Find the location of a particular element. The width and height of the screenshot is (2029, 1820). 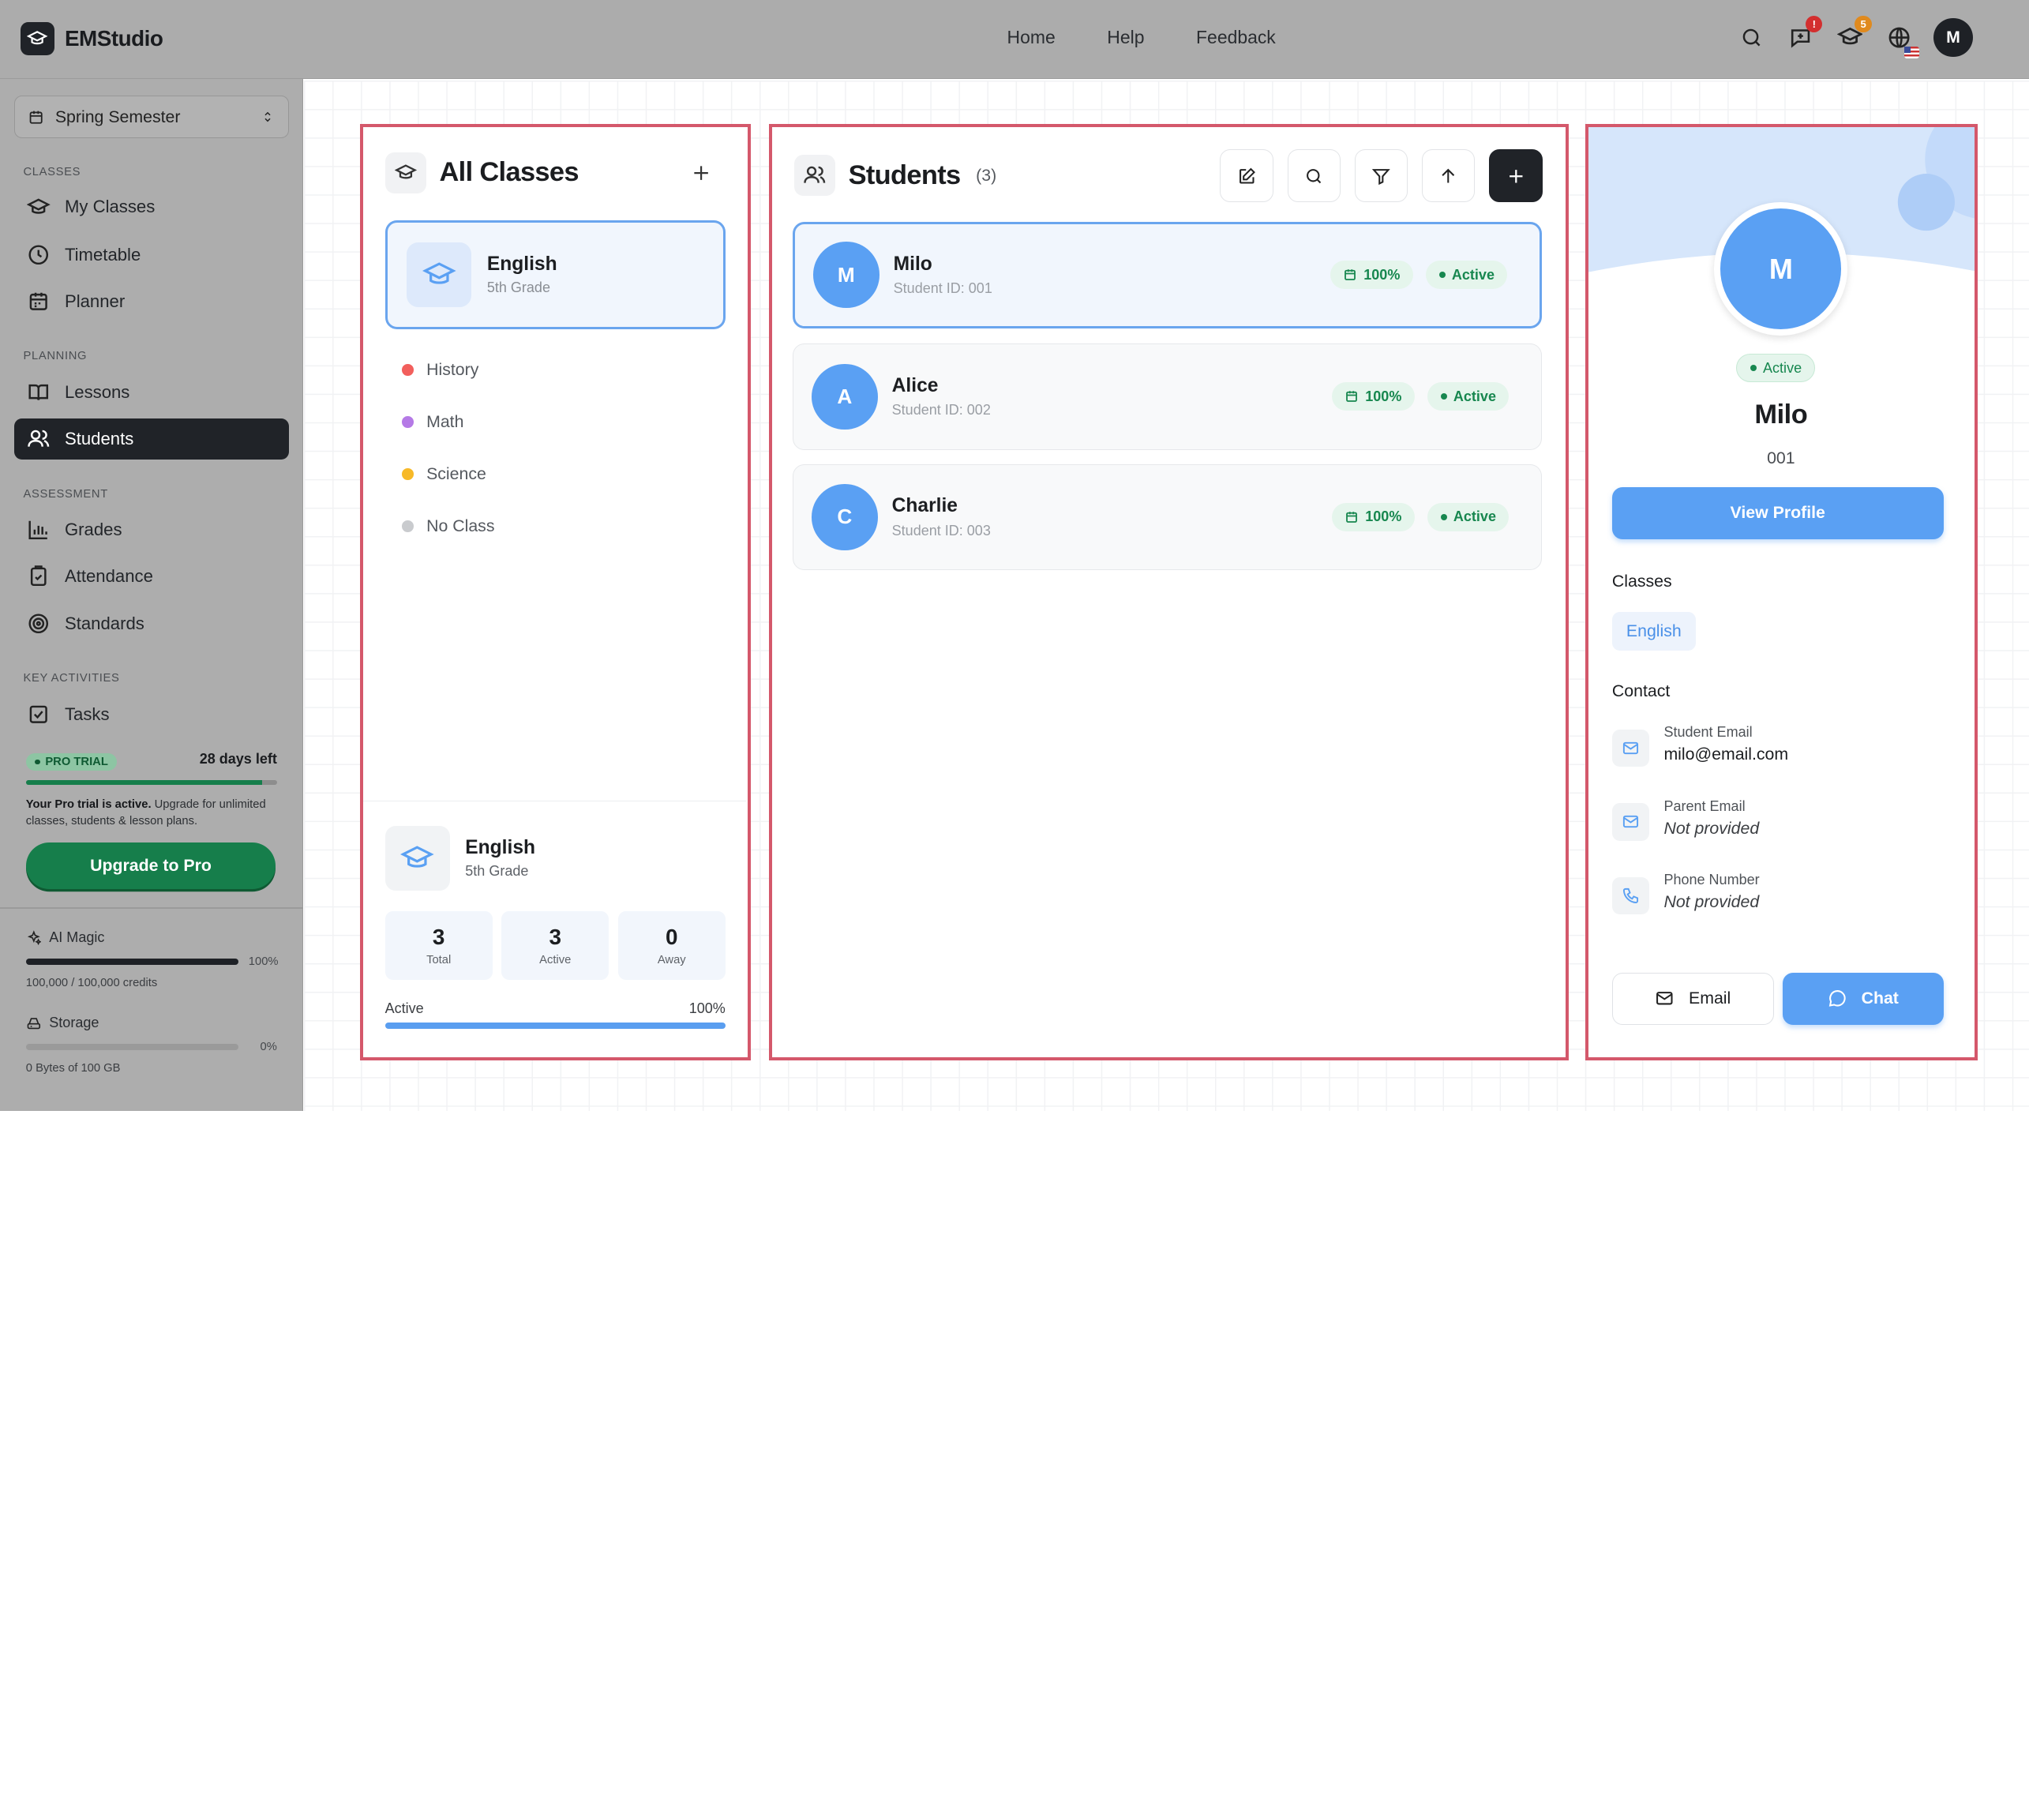

clipboard-check-icon is located at coordinates (39, 575).